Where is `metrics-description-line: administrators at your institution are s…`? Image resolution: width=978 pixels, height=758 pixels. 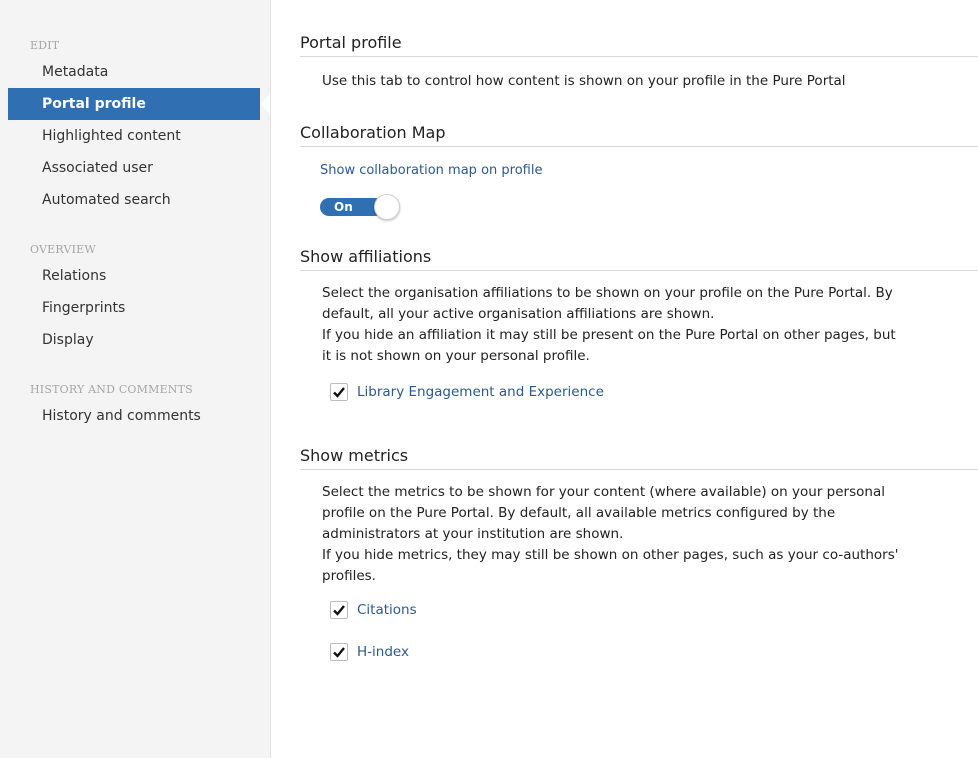 metrics-description-line: administrators at your institution are s… is located at coordinates (473, 534).